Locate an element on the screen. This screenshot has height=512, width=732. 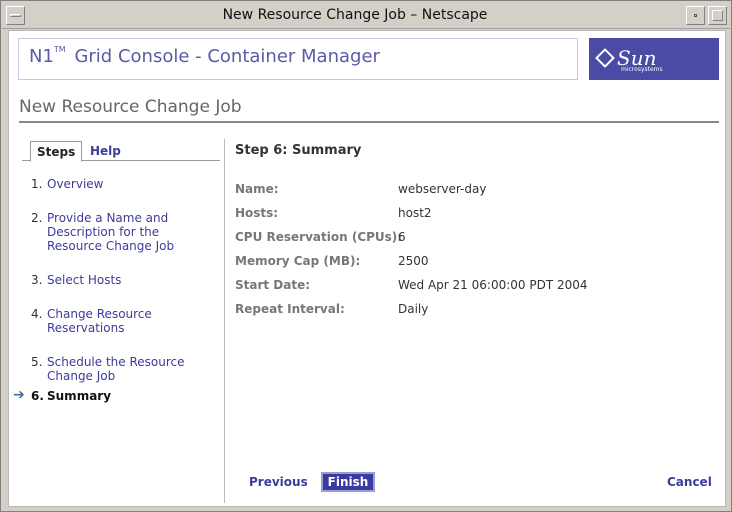
step-label-line: Resource Change Job is located at coordinates (111, 246).